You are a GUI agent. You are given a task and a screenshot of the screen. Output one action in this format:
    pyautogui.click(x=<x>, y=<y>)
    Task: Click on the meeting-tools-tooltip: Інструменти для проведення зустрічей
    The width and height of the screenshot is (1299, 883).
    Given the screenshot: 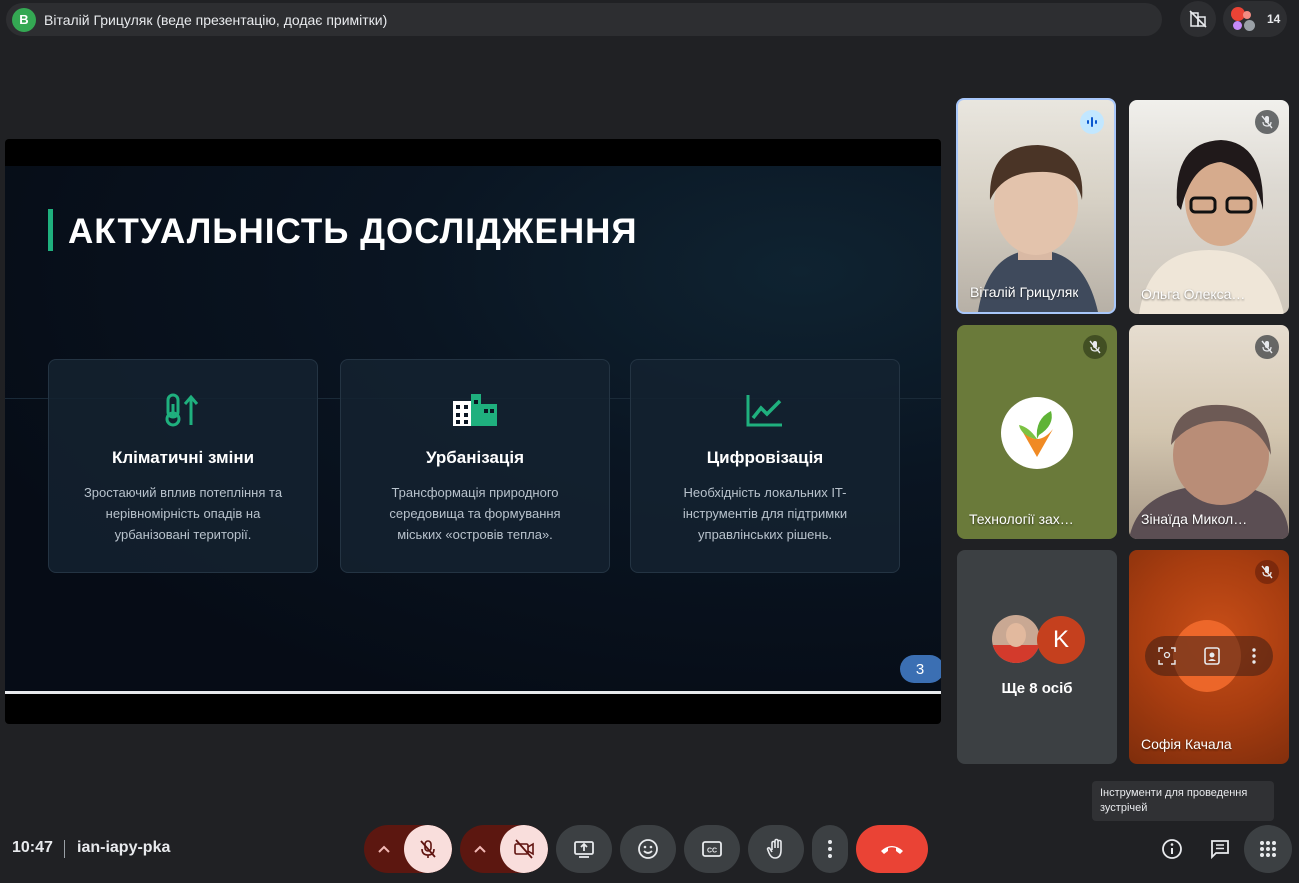 What is the action you would take?
    pyautogui.click(x=1183, y=801)
    